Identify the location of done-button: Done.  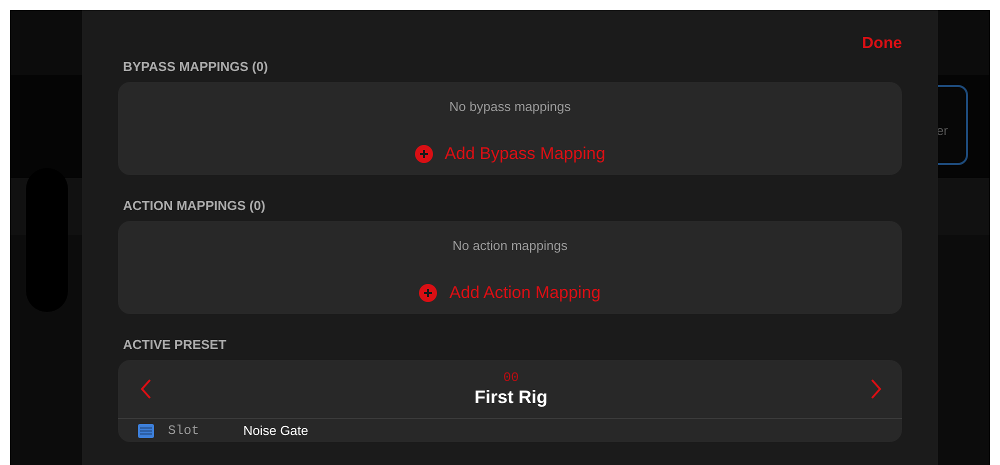
(882, 44).